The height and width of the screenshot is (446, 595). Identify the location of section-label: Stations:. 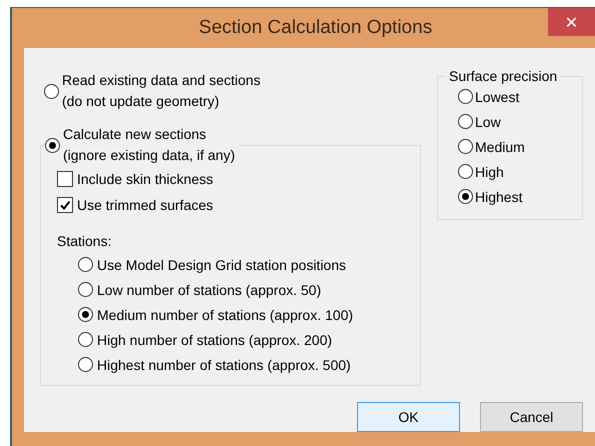
(84, 241).